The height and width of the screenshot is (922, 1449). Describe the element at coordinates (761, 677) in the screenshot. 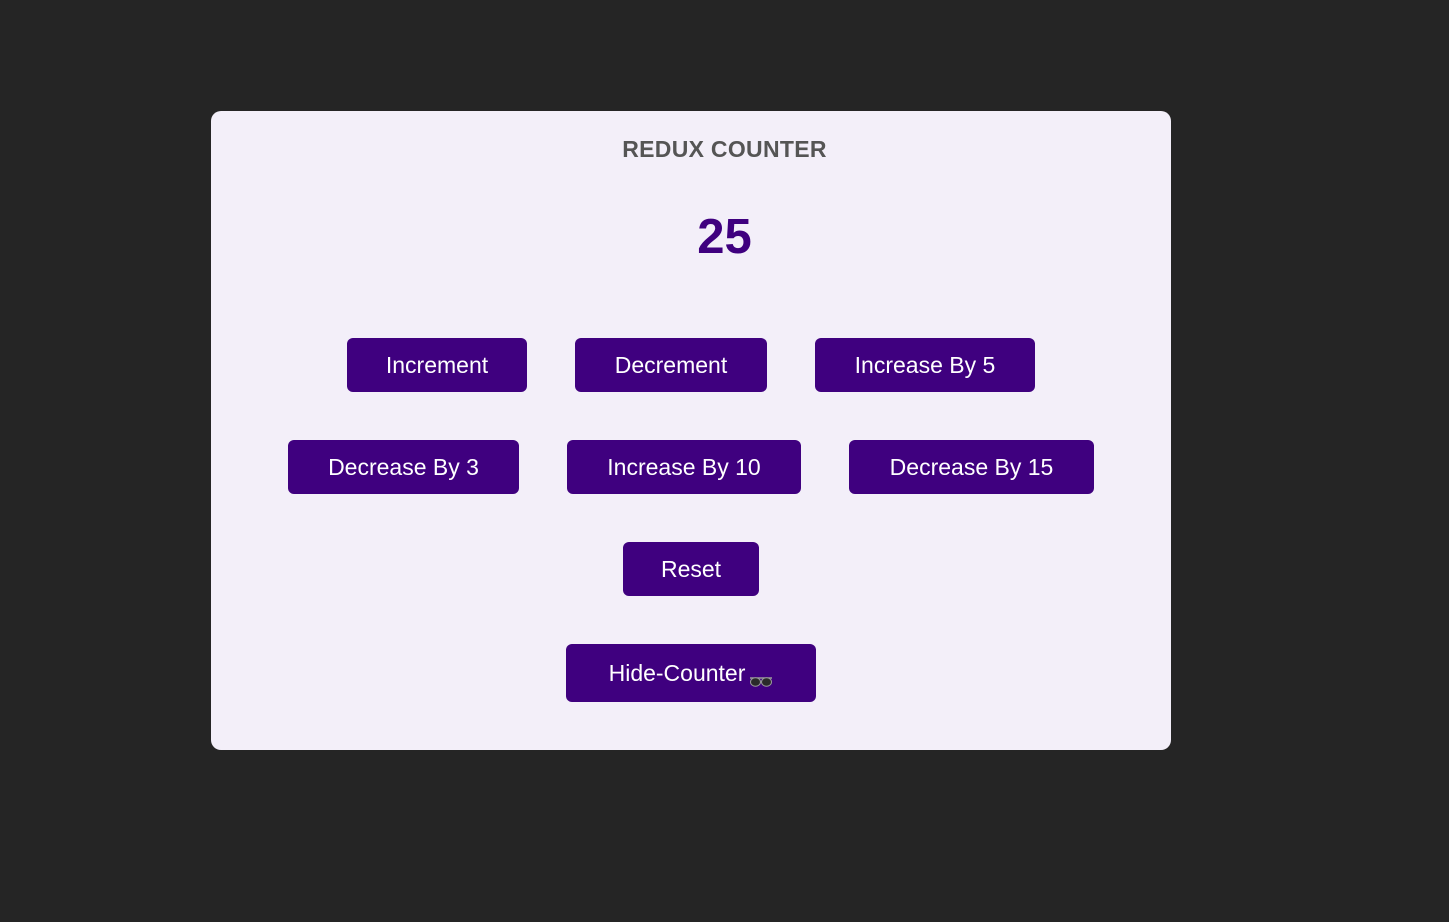

I see `sunglasses-icon` at that location.